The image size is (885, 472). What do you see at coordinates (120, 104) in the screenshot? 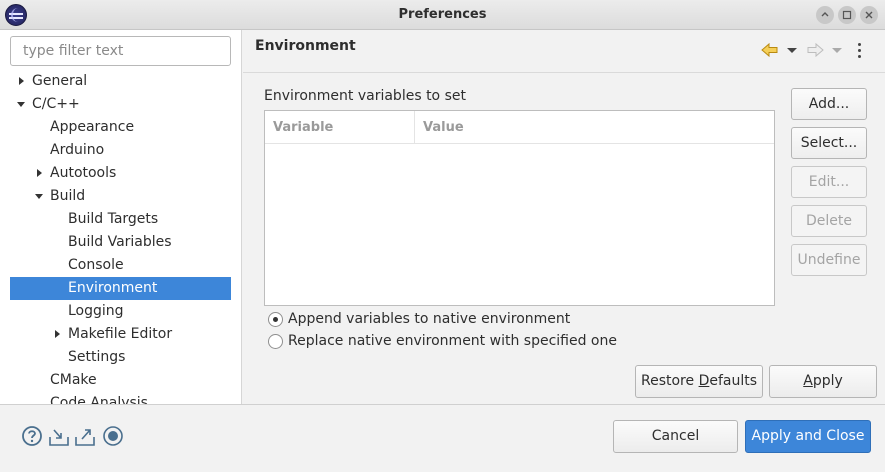
I see `tree-item-c-c: C/C++` at bounding box center [120, 104].